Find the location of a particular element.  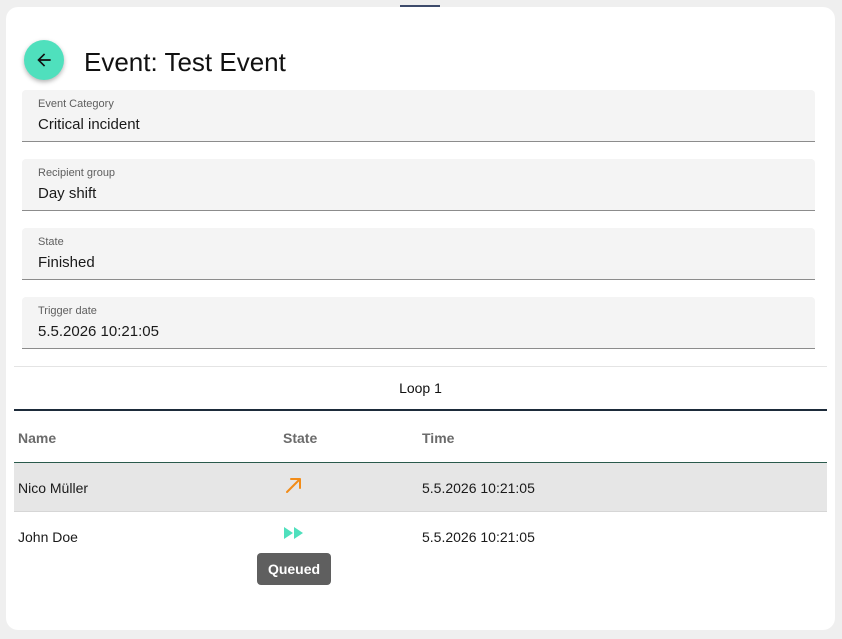

column-header-state: State is located at coordinates (300, 438).